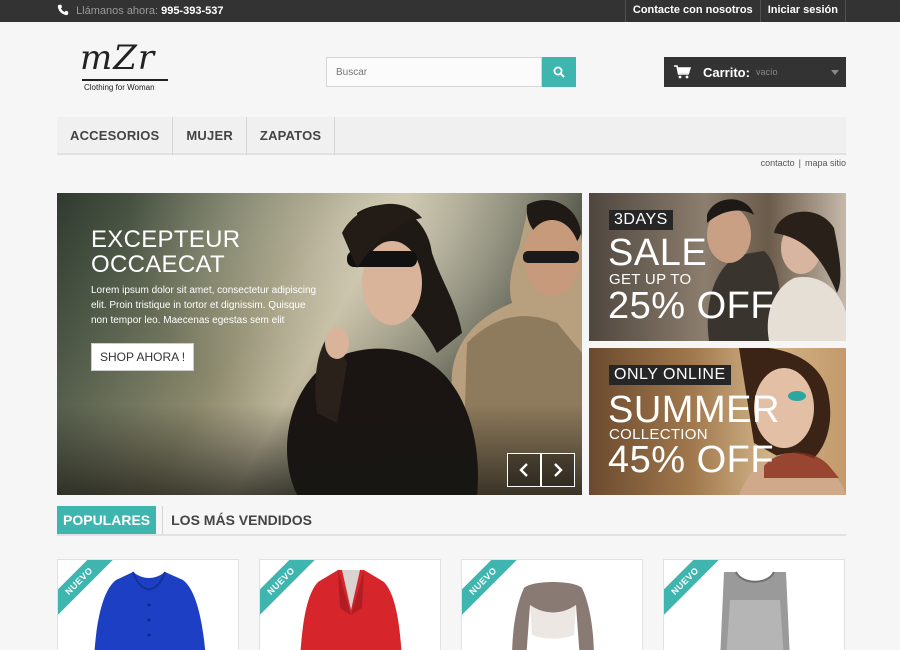 The image size is (900, 650). What do you see at coordinates (778, 163) in the screenshot?
I see `contact-sublink: contacto` at bounding box center [778, 163].